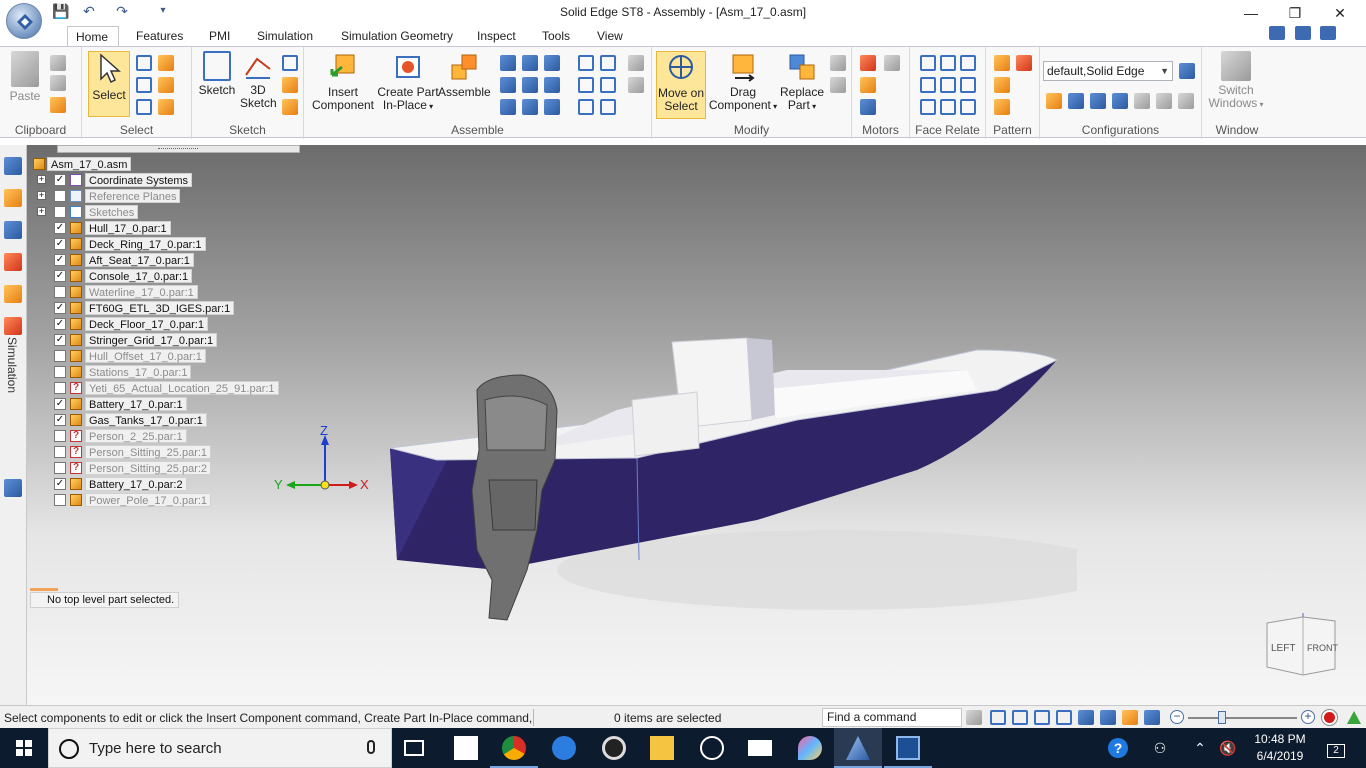 The height and width of the screenshot is (768, 1366). I want to click on tab-pmi: PMI, so click(219, 36).